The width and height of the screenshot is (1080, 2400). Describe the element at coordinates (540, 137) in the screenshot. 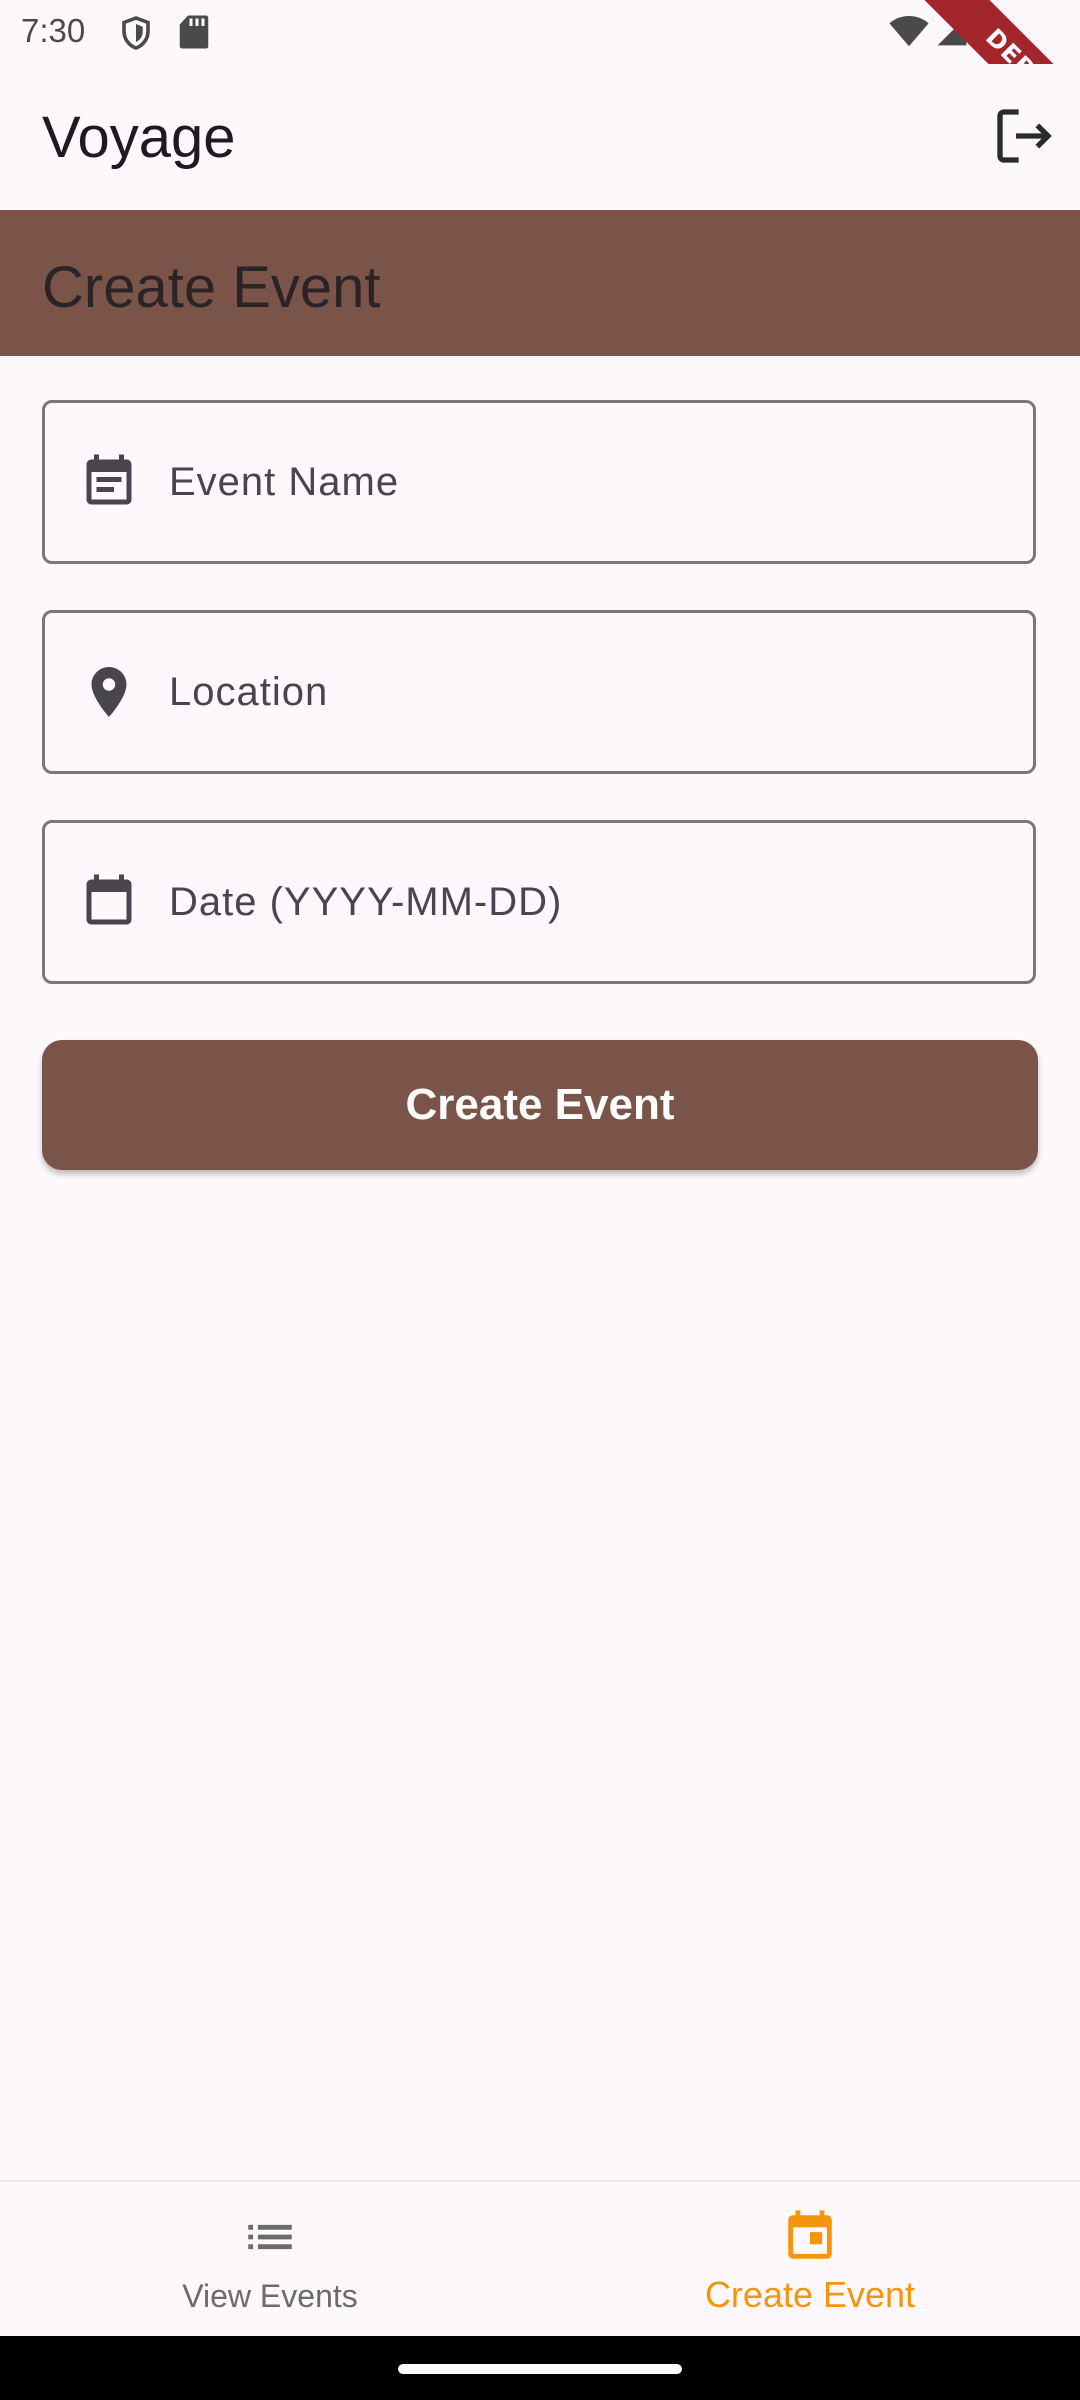

I see `app-bar: Voyage` at that location.